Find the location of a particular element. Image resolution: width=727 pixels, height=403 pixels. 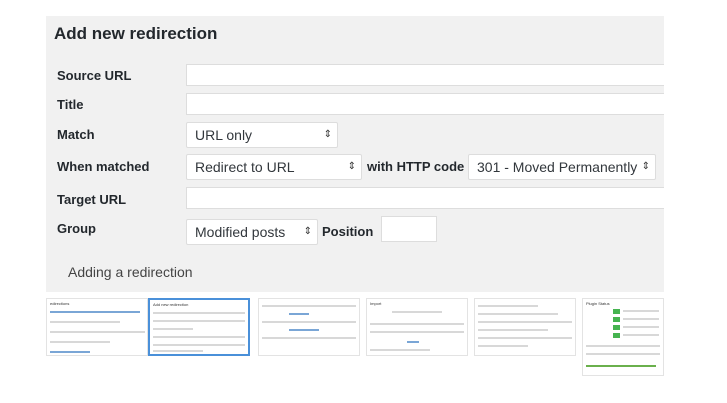

target-url-label: Target URL is located at coordinates (92, 199).